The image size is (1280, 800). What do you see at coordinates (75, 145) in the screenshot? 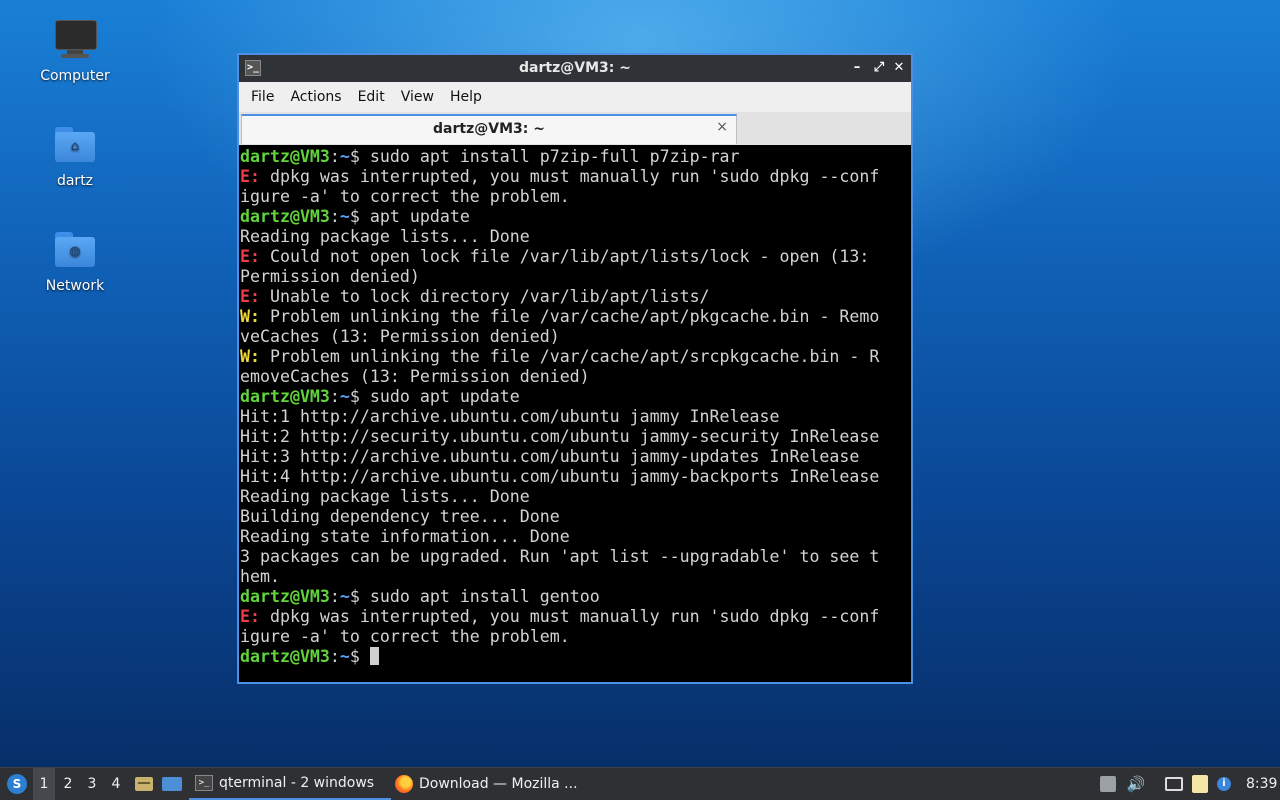
I see `home-folder-icon: ⌂` at bounding box center [75, 145].